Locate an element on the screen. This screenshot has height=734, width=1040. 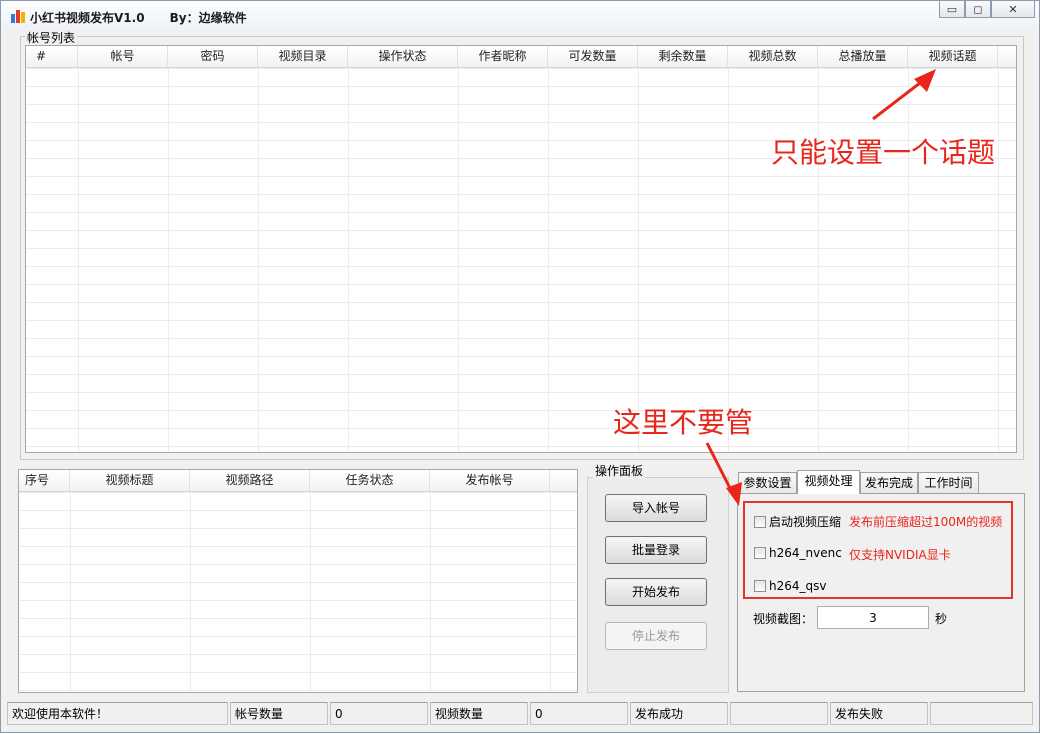
qsv-checkbox: h264_qsv is located at coordinates (790, 586).